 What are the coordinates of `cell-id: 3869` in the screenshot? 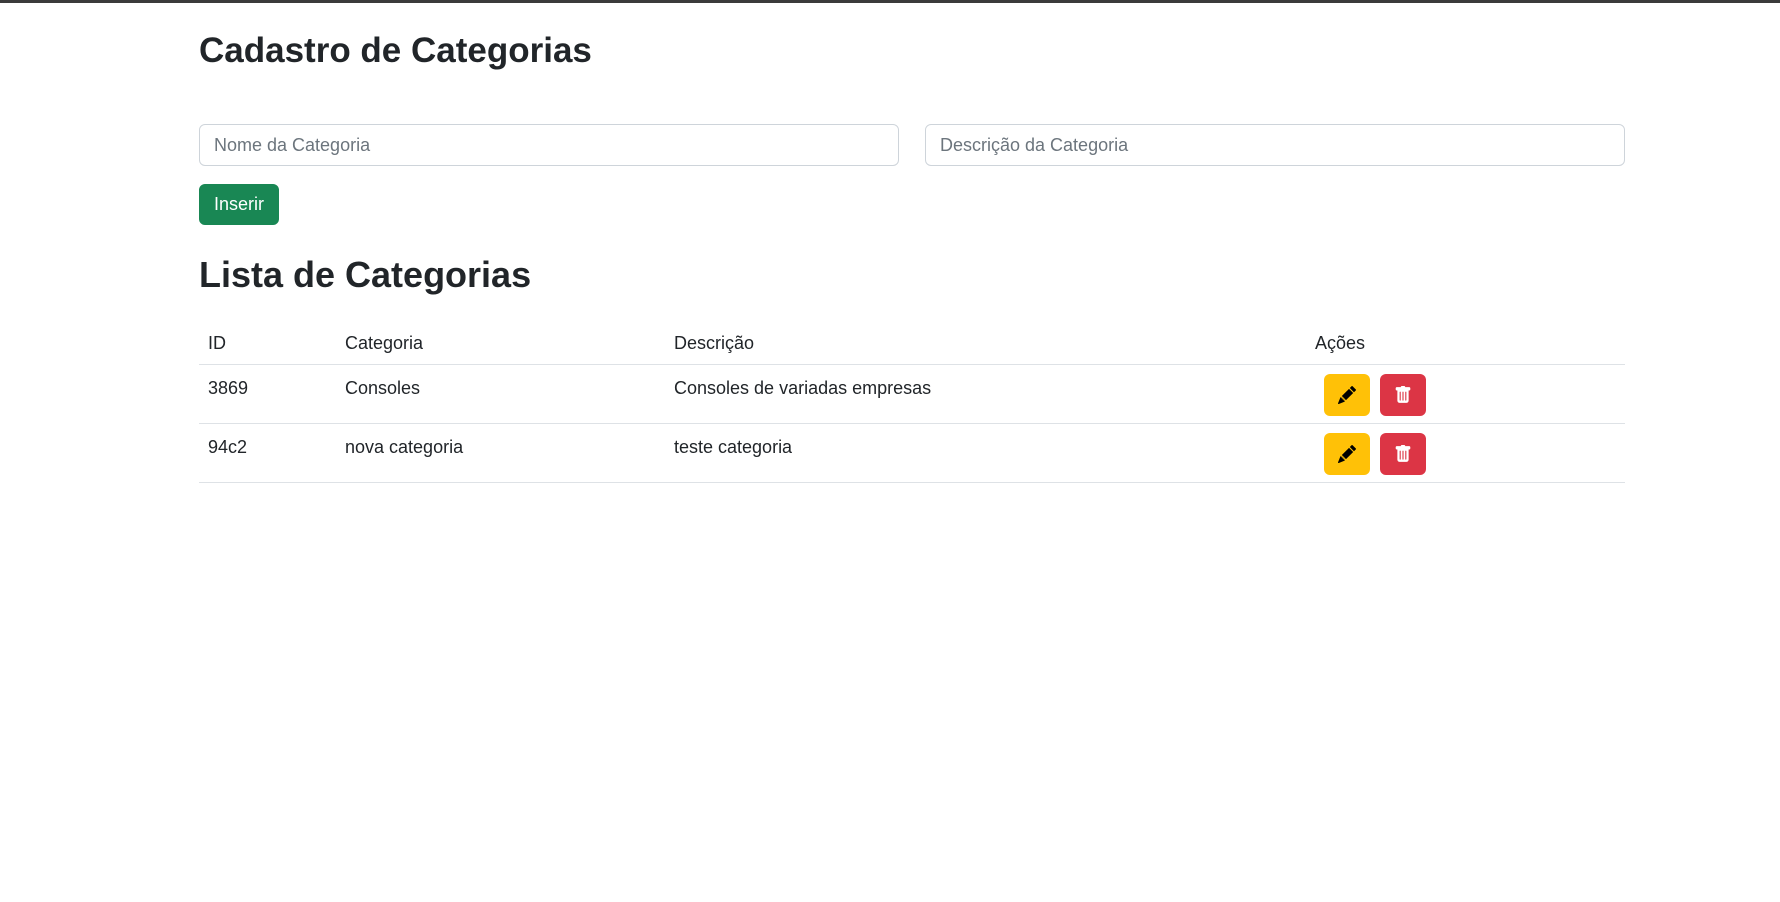 It's located at (267, 394).